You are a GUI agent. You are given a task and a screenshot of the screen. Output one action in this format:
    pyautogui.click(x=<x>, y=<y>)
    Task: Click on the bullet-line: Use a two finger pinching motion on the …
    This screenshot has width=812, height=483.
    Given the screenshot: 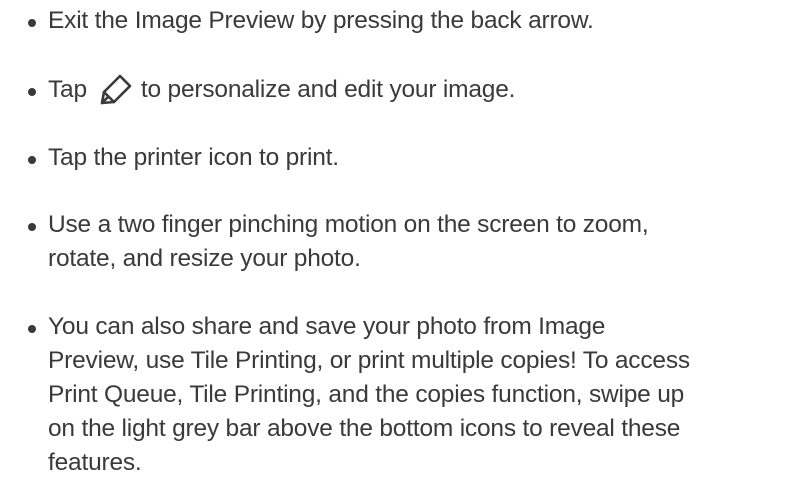 What is the action you would take?
    pyautogui.click(x=348, y=224)
    